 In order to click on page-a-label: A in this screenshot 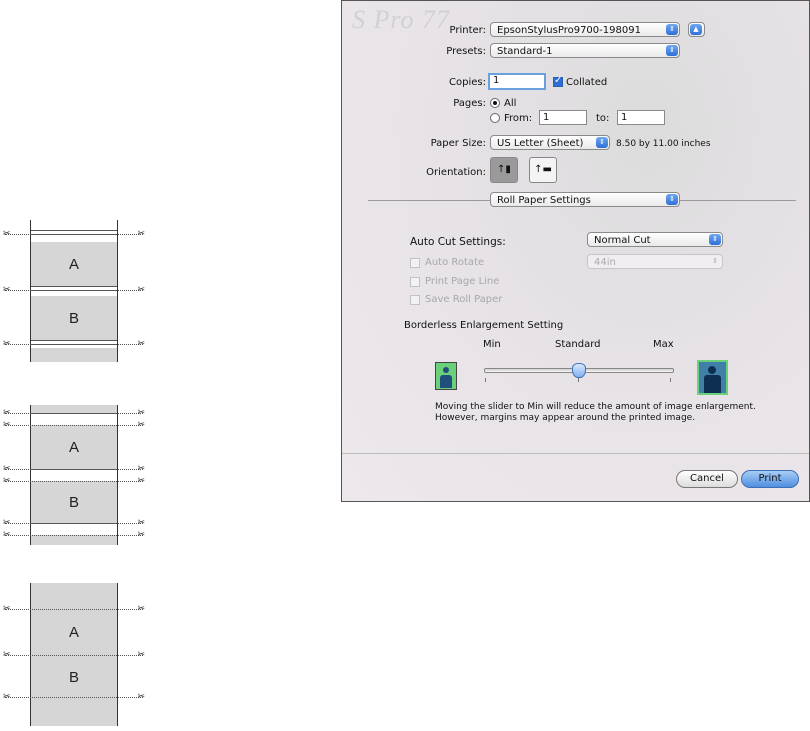, I will do `click(73, 264)`.